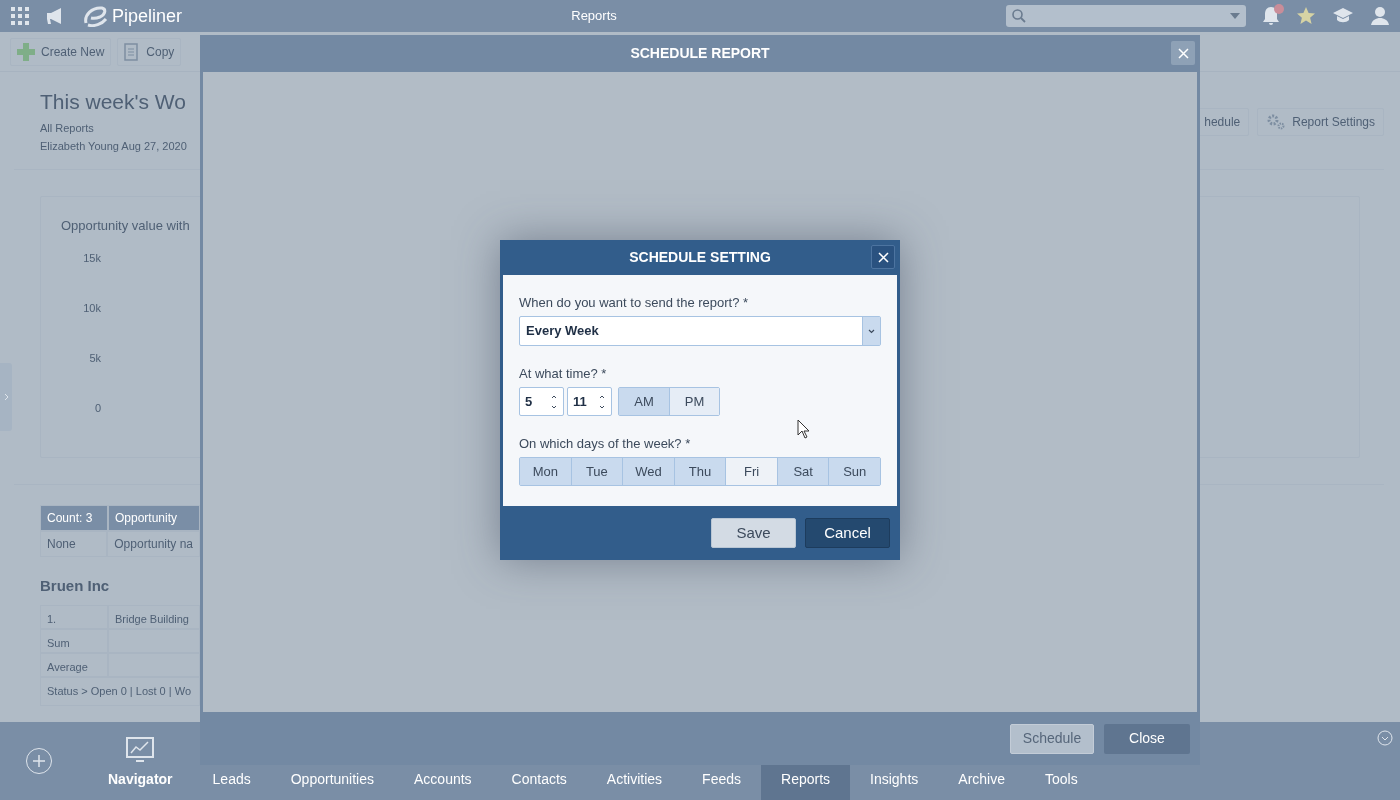 The image size is (1400, 800). What do you see at coordinates (802, 471) in the screenshot?
I see `weekday-toggle: Sat` at bounding box center [802, 471].